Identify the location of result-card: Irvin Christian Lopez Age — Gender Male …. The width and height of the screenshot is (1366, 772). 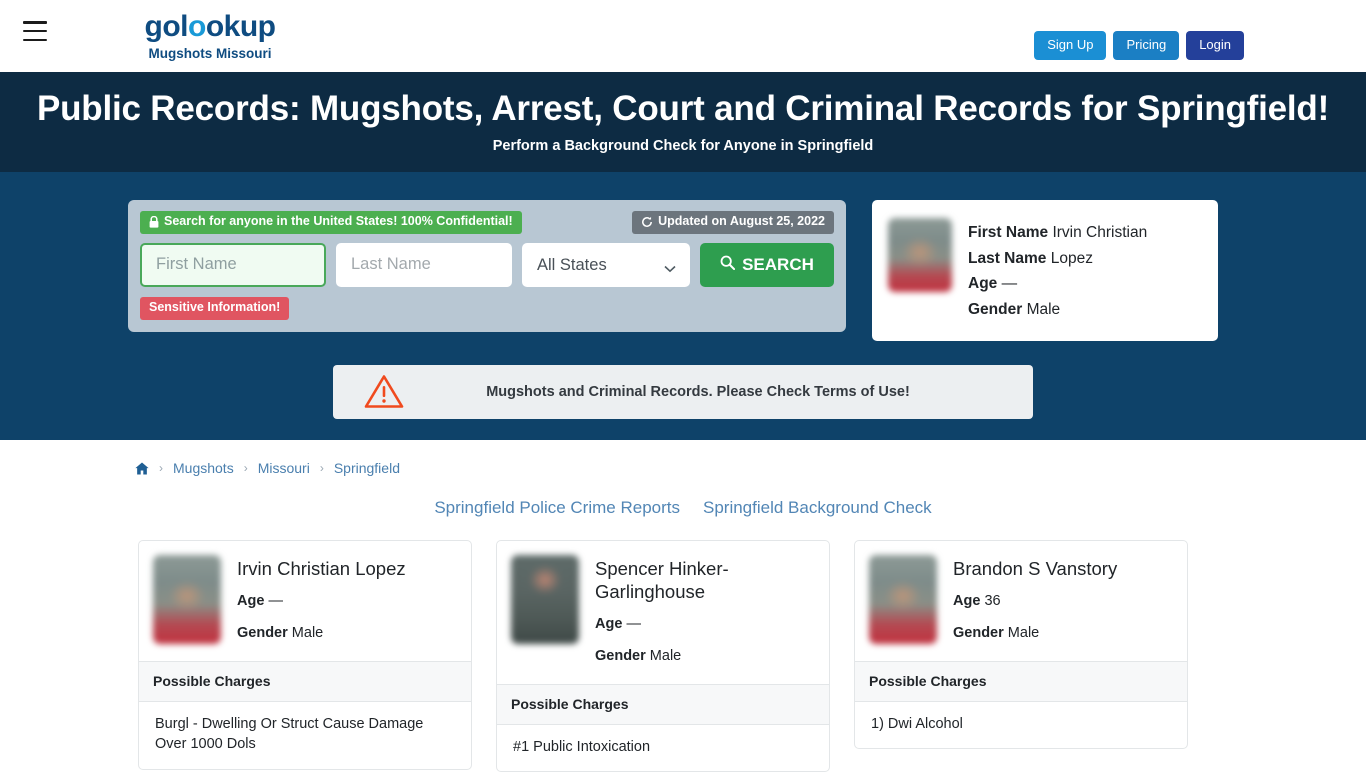
(305, 655).